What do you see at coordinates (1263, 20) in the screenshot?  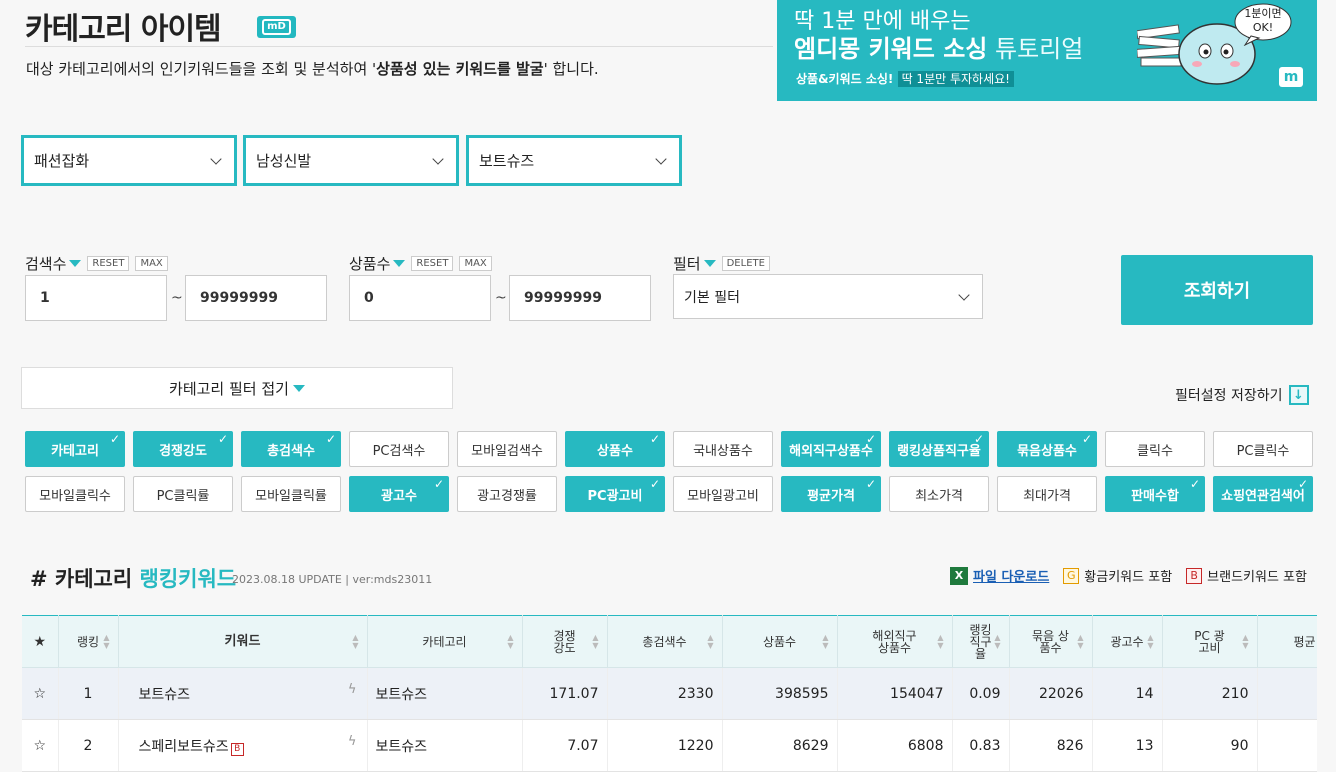 I see `bubble-text: 1분이면 OK!` at bounding box center [1263, 20].